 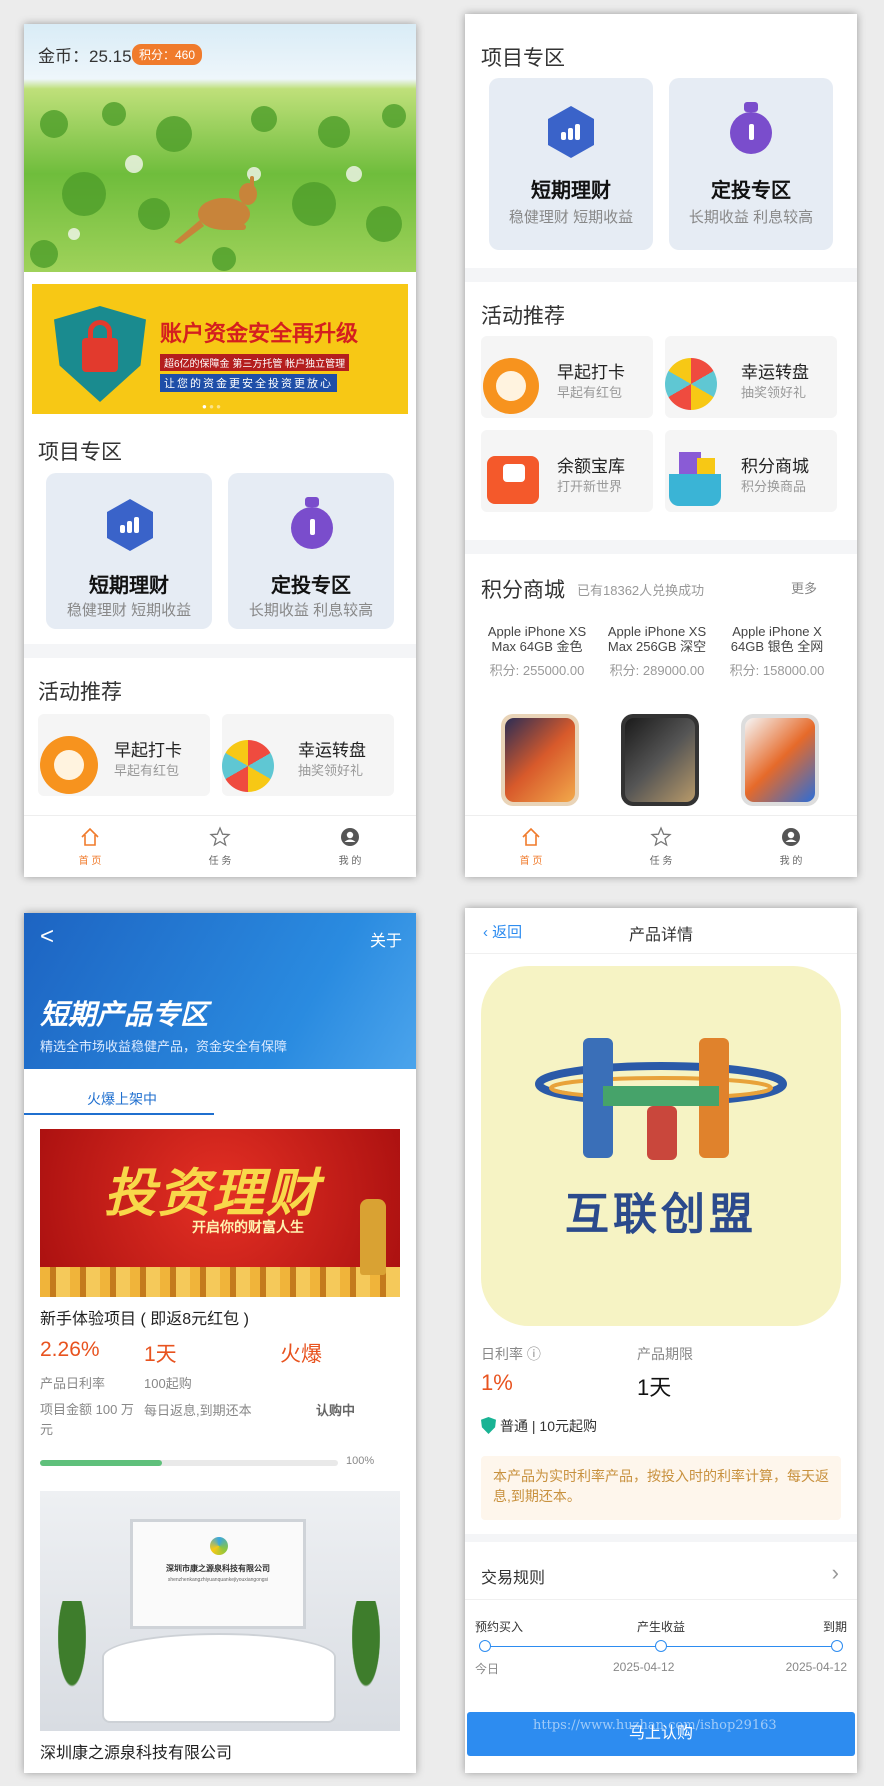 I want to click on activity-name: 幸运转盘, so click(x=332, y=750).